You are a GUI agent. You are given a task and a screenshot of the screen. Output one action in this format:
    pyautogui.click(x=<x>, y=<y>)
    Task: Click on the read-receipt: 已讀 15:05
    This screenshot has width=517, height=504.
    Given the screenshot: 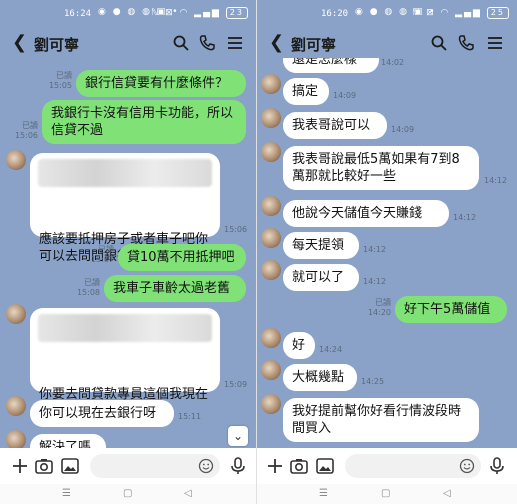 What is the action you would take?
    pyautogui.click(x=60, y=80)
    